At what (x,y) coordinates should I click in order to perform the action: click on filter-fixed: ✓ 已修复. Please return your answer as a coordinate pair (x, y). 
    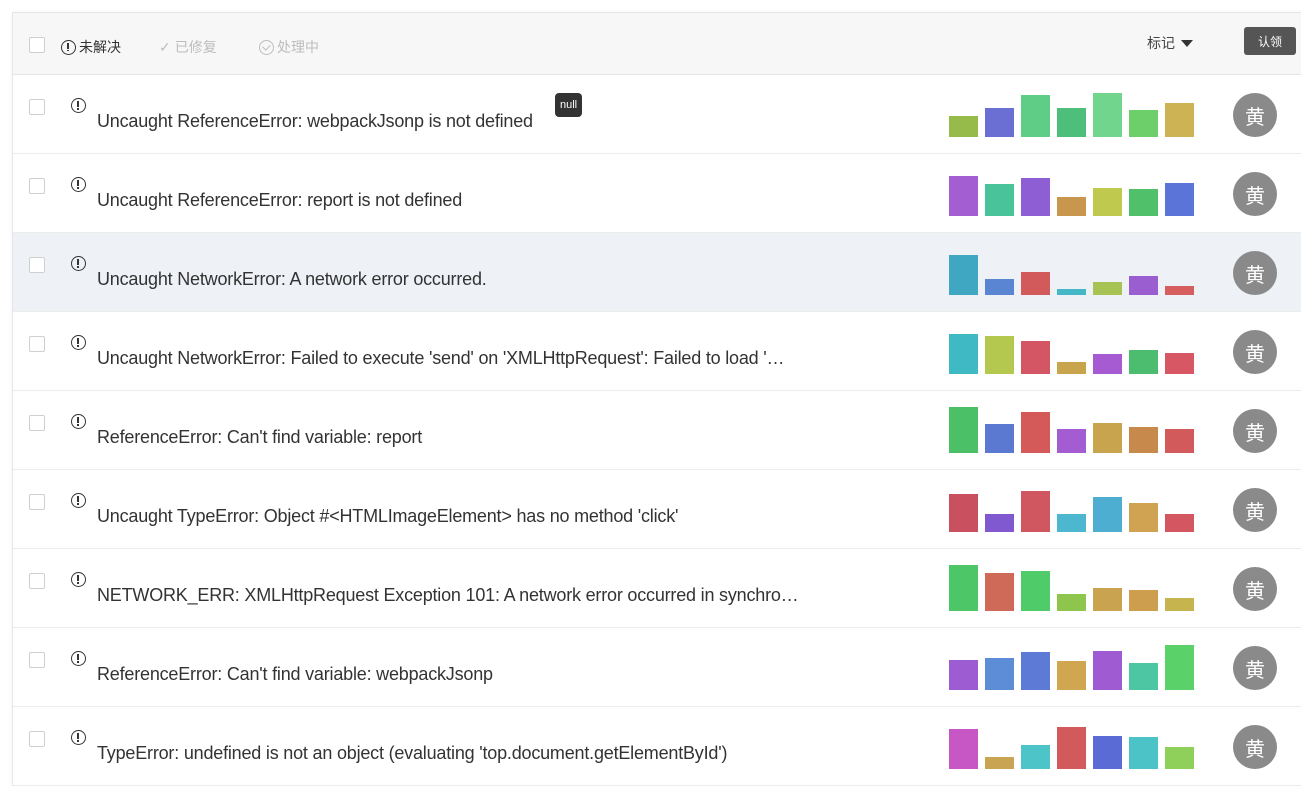
    Looking at the image, I should click on (188, 47).